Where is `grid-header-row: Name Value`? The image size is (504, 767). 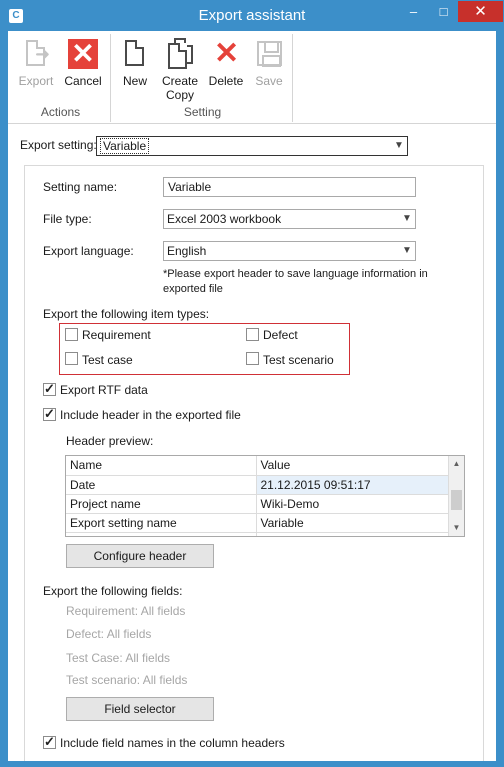
grid-header-row: Name Value is located at coordinates (257, 466).